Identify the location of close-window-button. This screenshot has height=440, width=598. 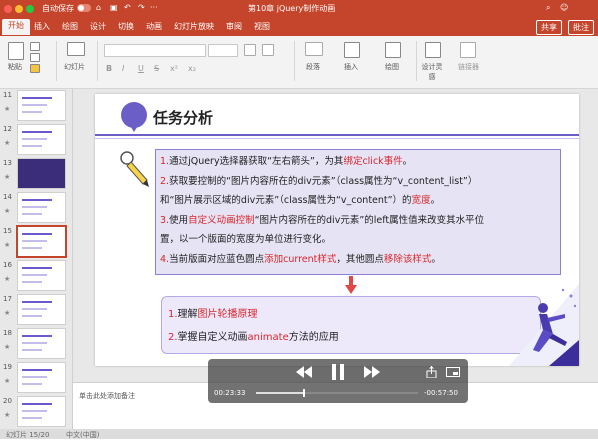
(8, 9).